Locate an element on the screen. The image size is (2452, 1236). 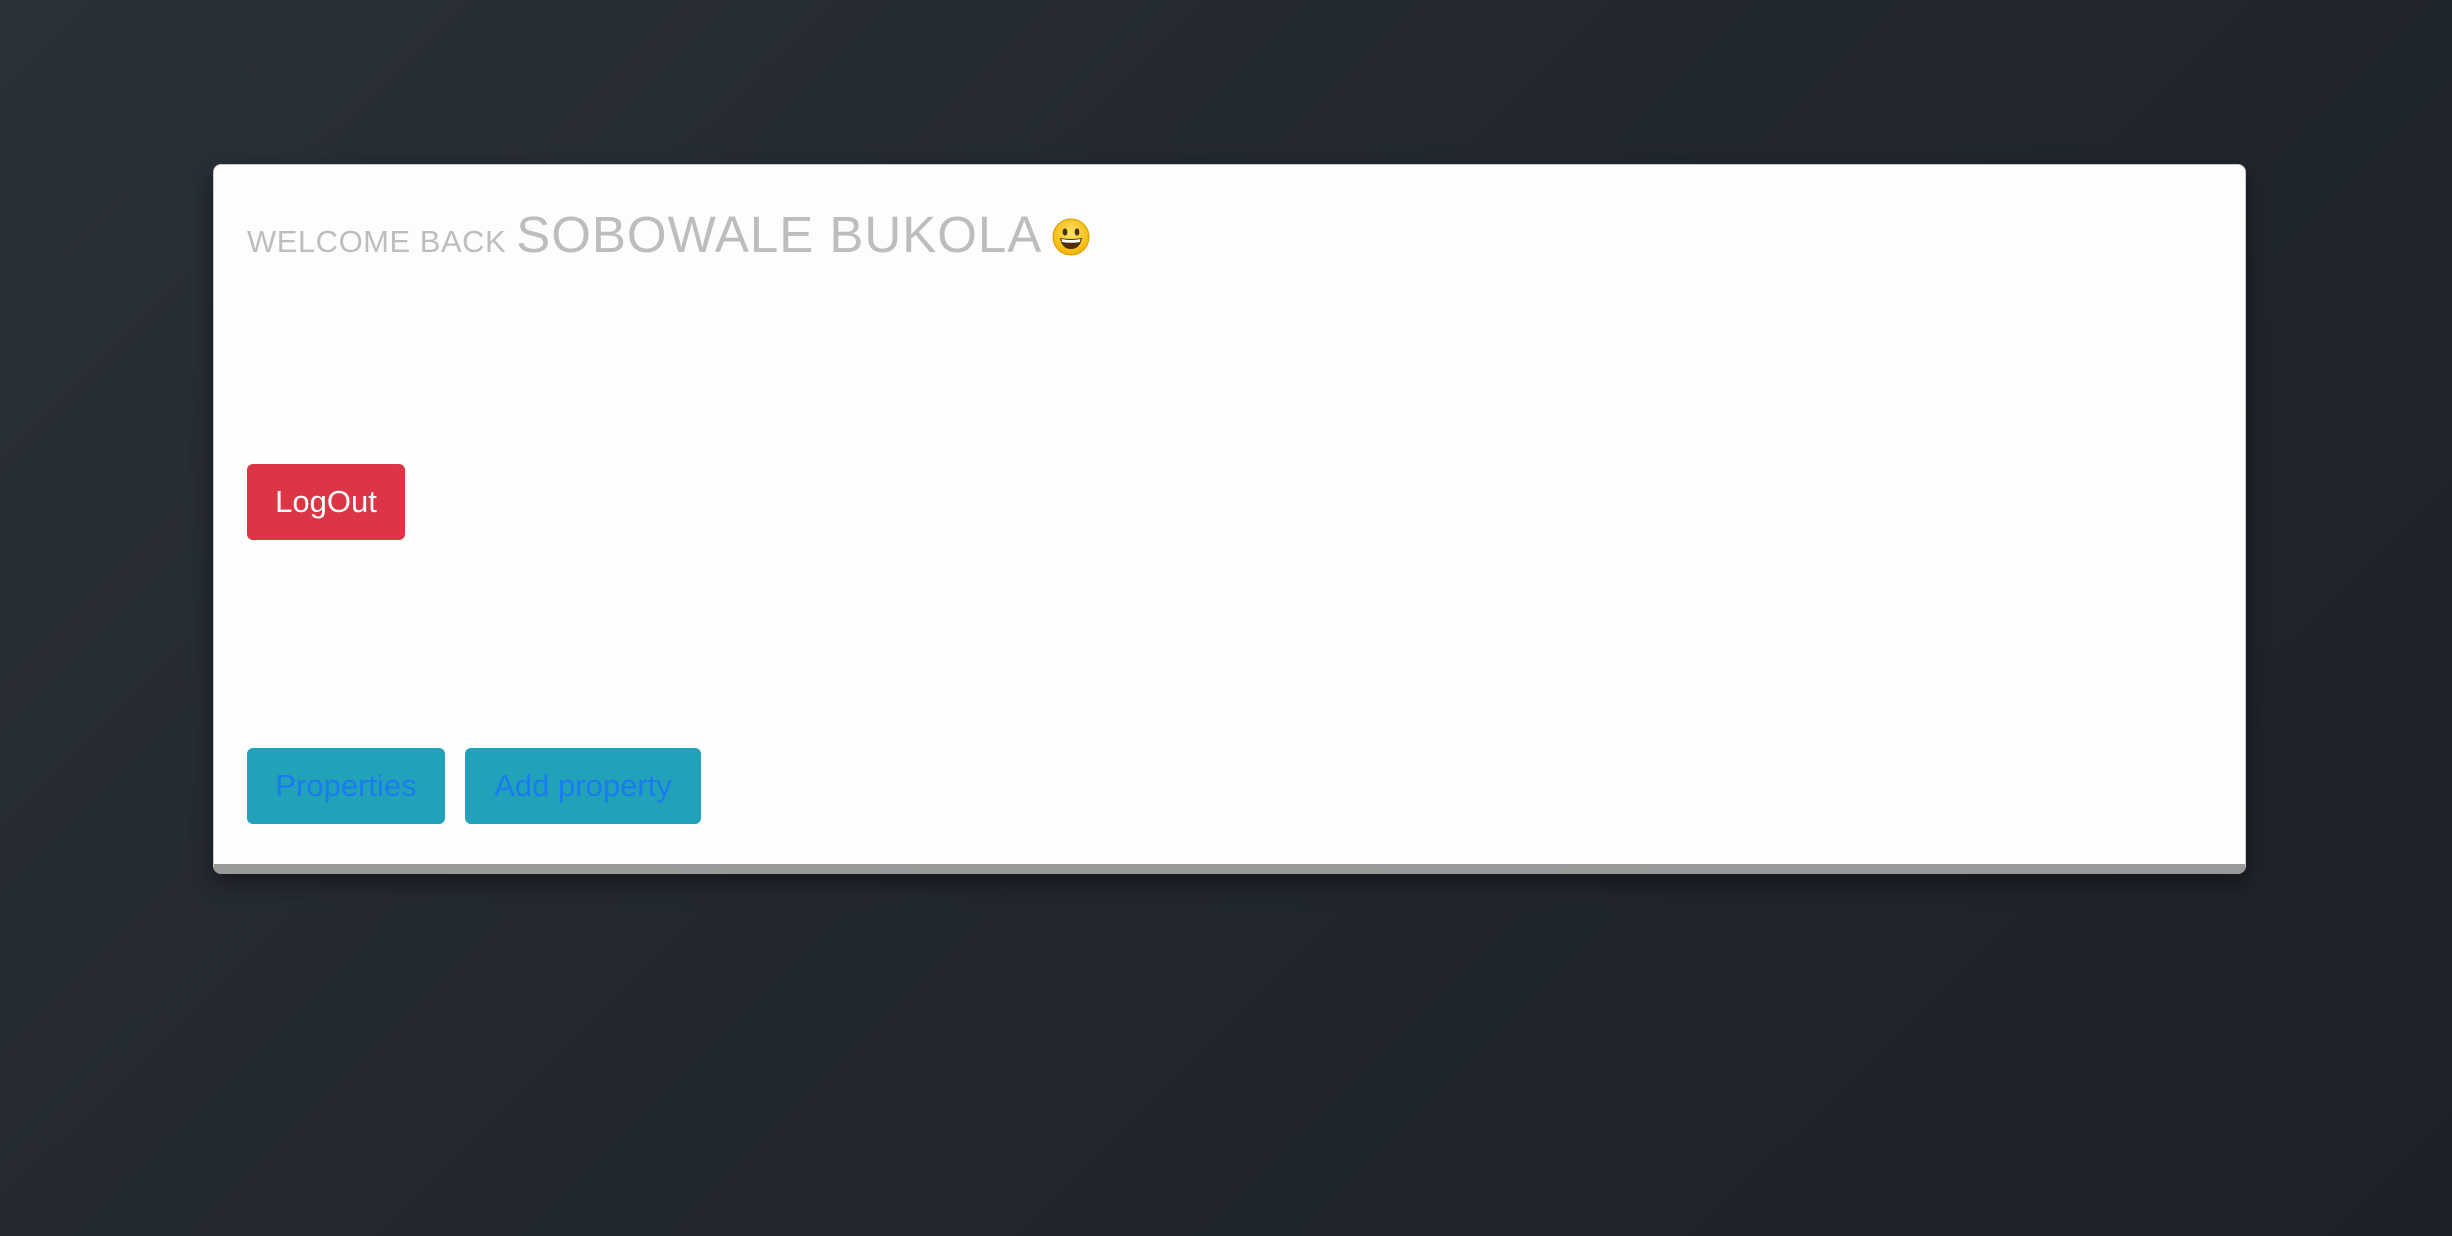
welcome-prefix: WELCOME BACK is located at coordinates (377, 241).